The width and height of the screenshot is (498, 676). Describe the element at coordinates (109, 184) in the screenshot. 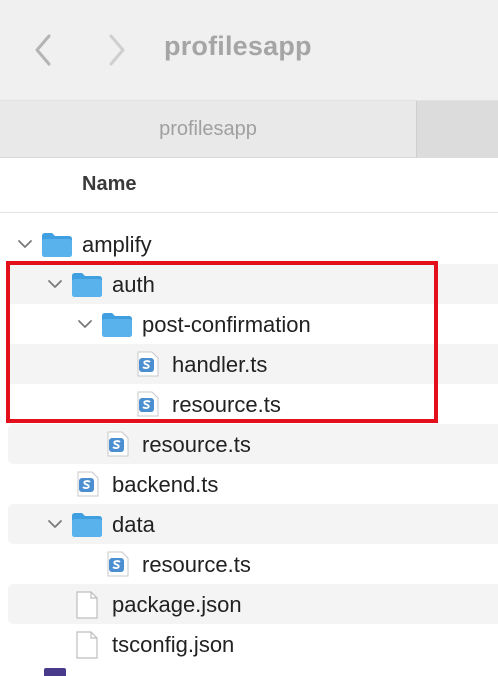

I see `column-header-name: Name` at that location.